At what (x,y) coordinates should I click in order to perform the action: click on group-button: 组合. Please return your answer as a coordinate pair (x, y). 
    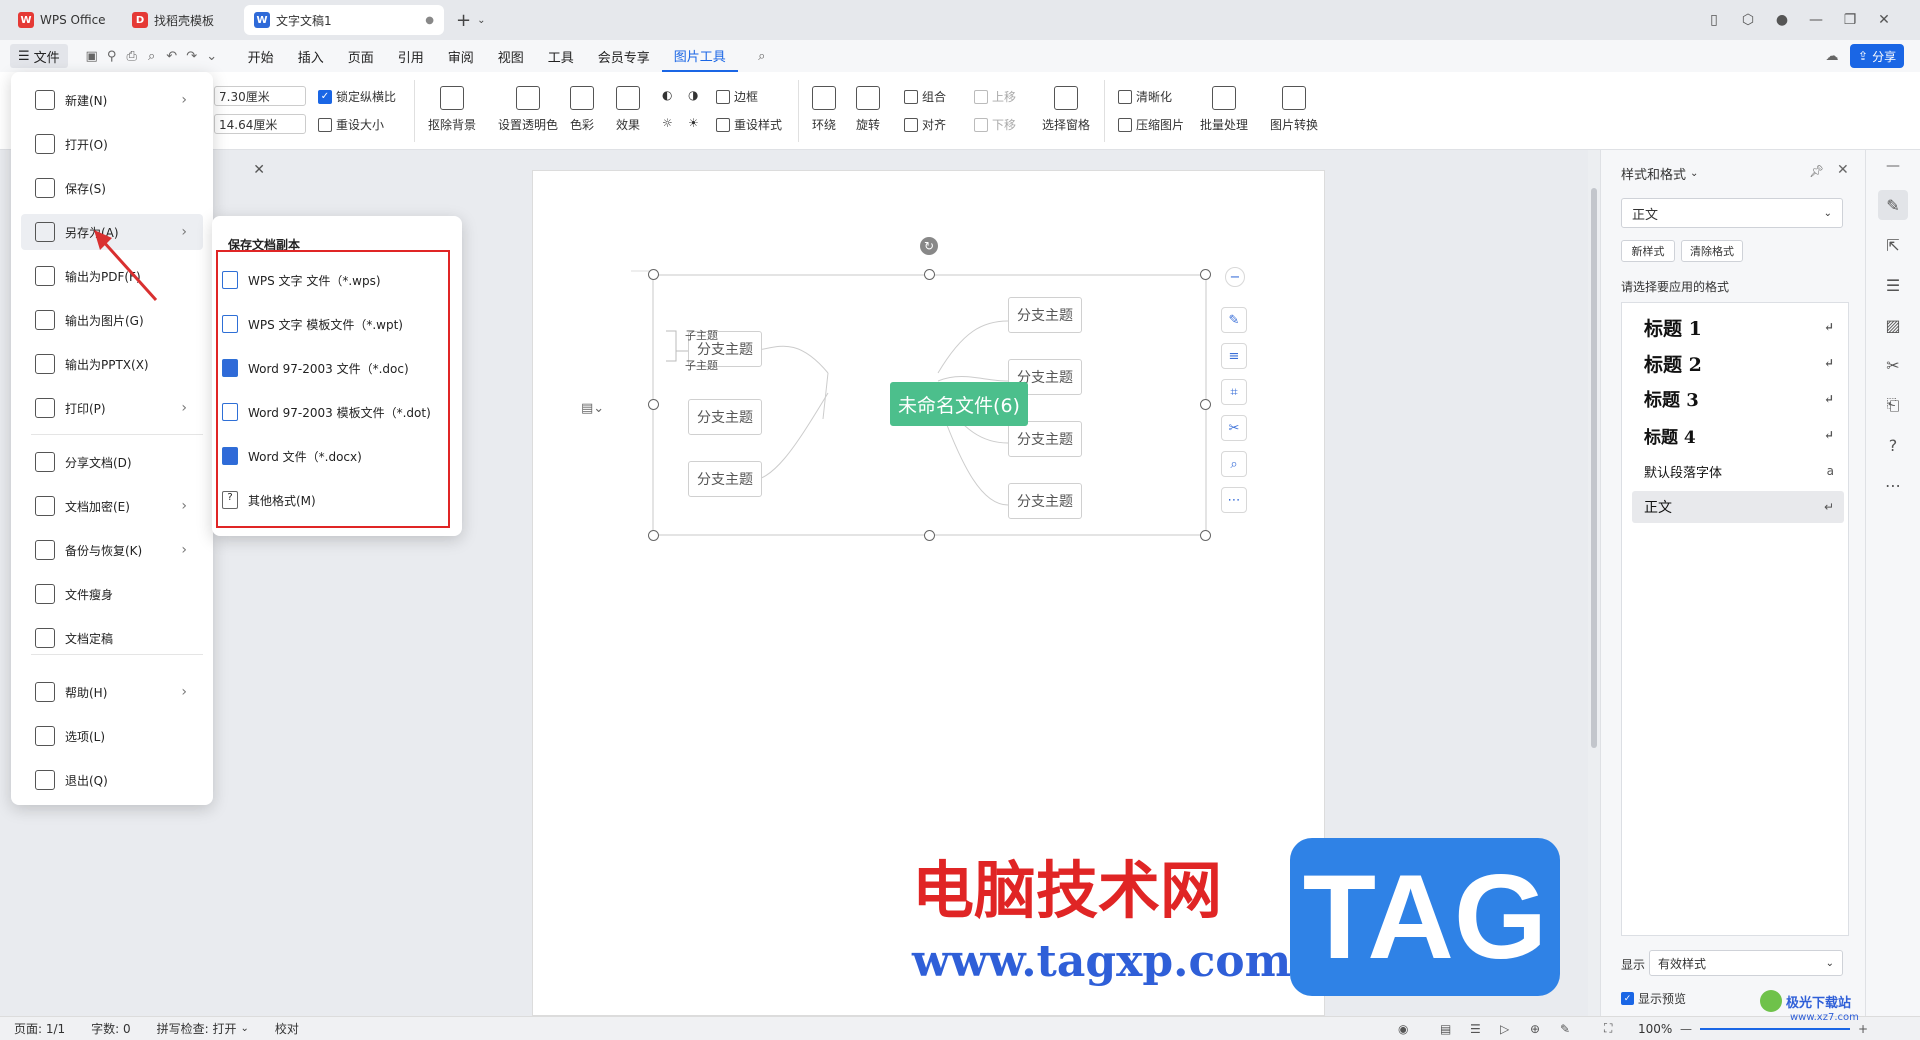
    Looking at the image, I should click on (925, 96).